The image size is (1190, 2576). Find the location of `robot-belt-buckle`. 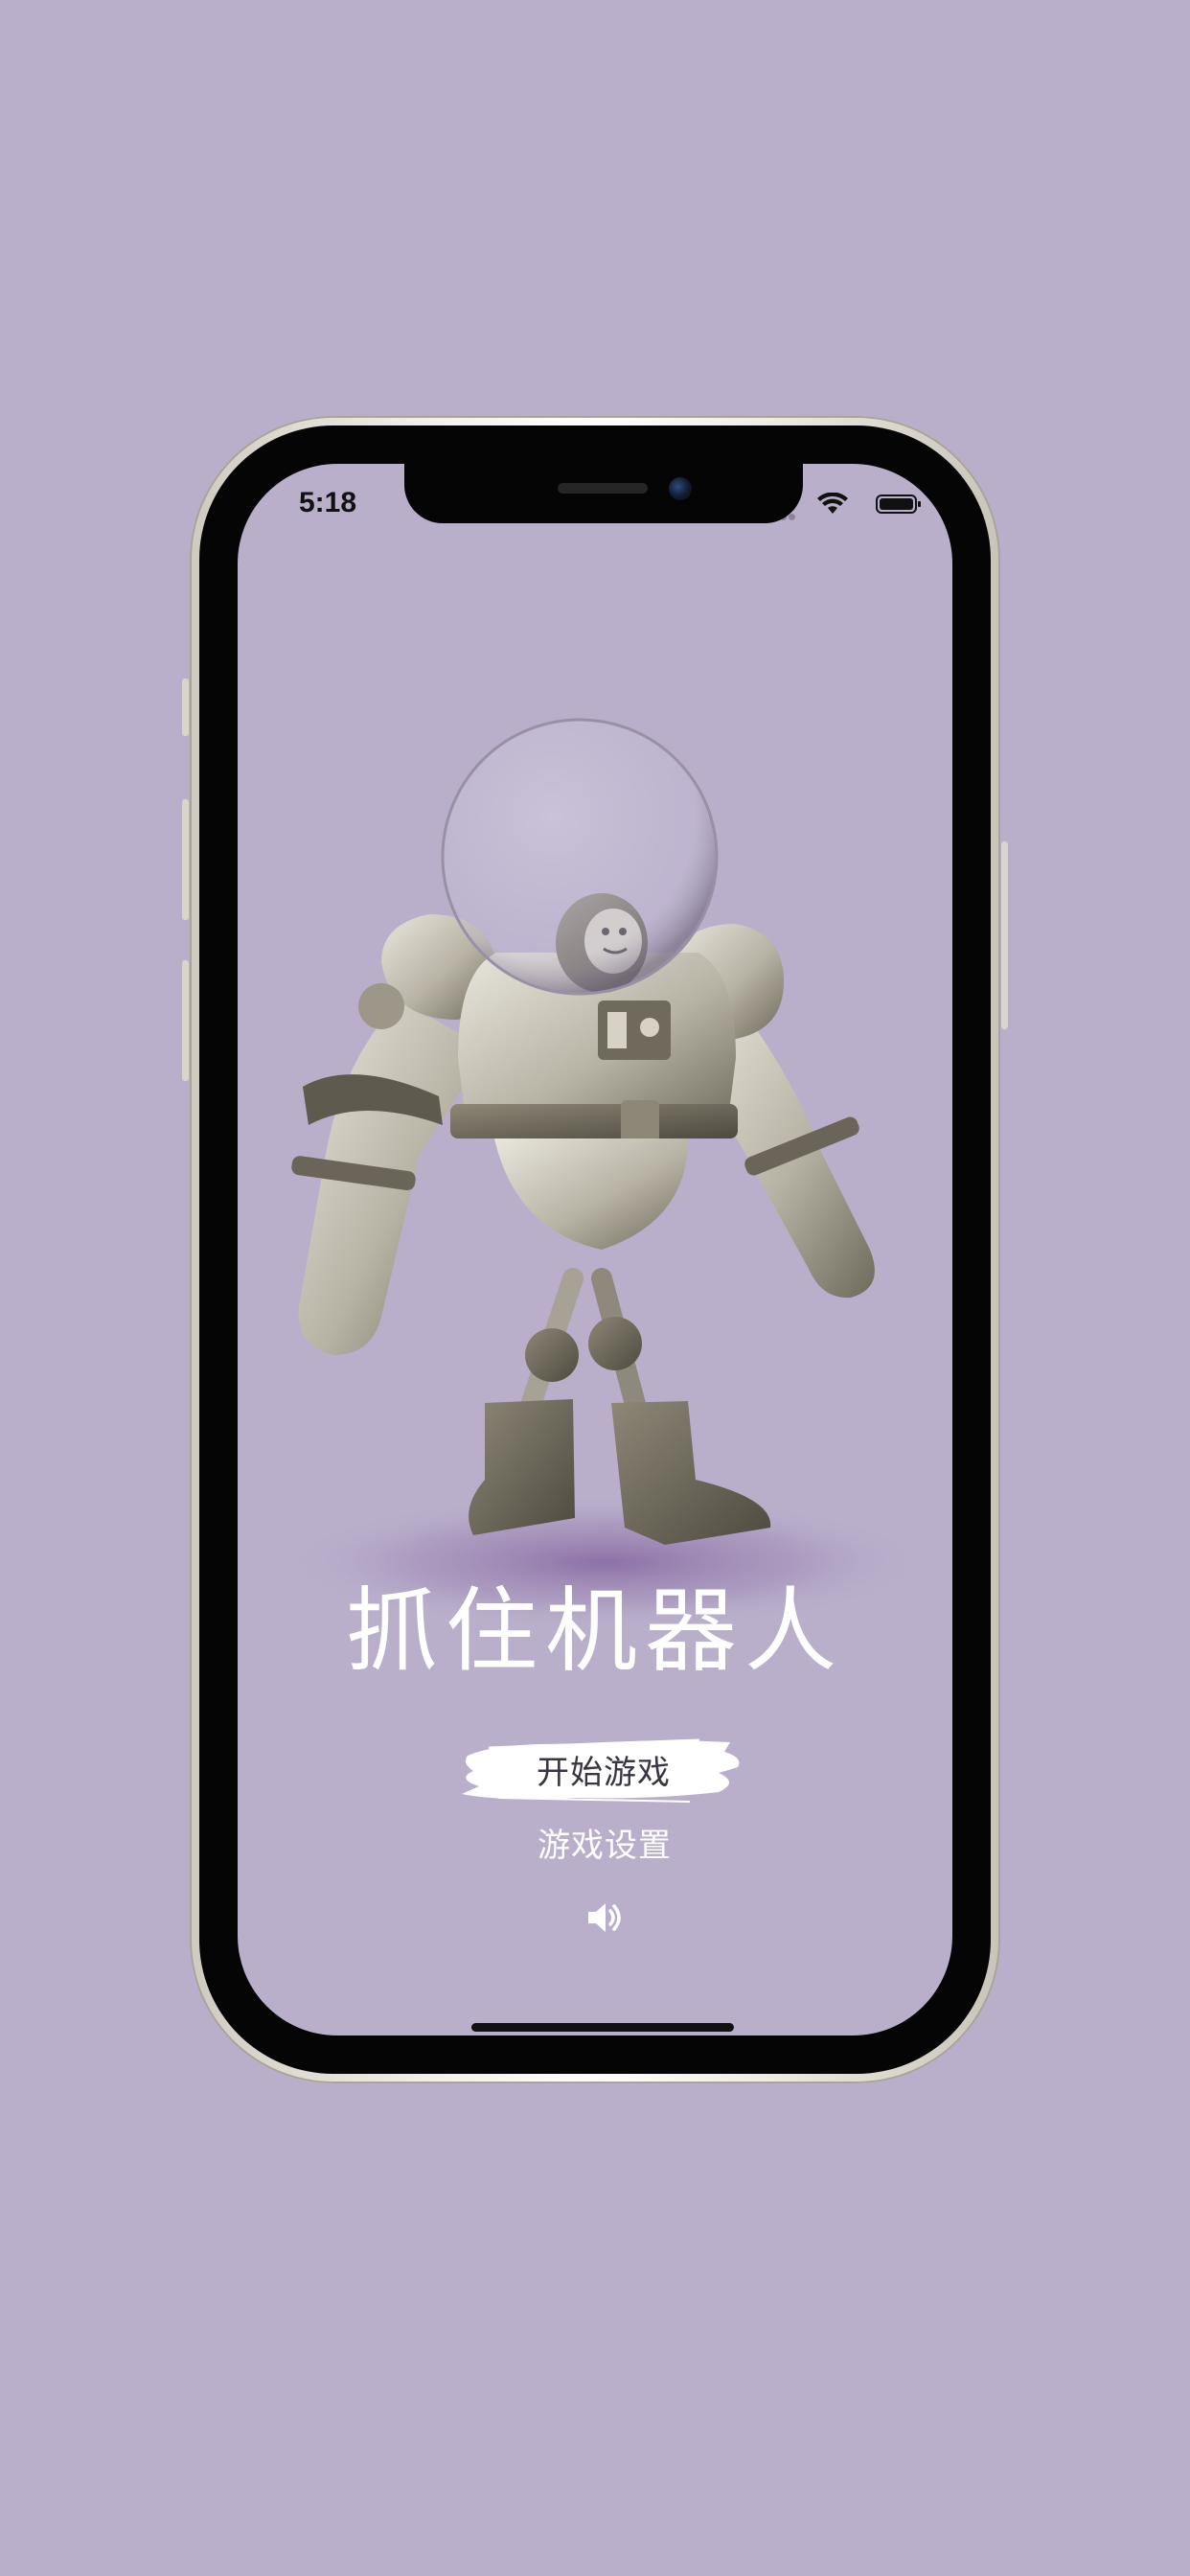

robot-belt-buckle is located at coordinates (640, 1121).